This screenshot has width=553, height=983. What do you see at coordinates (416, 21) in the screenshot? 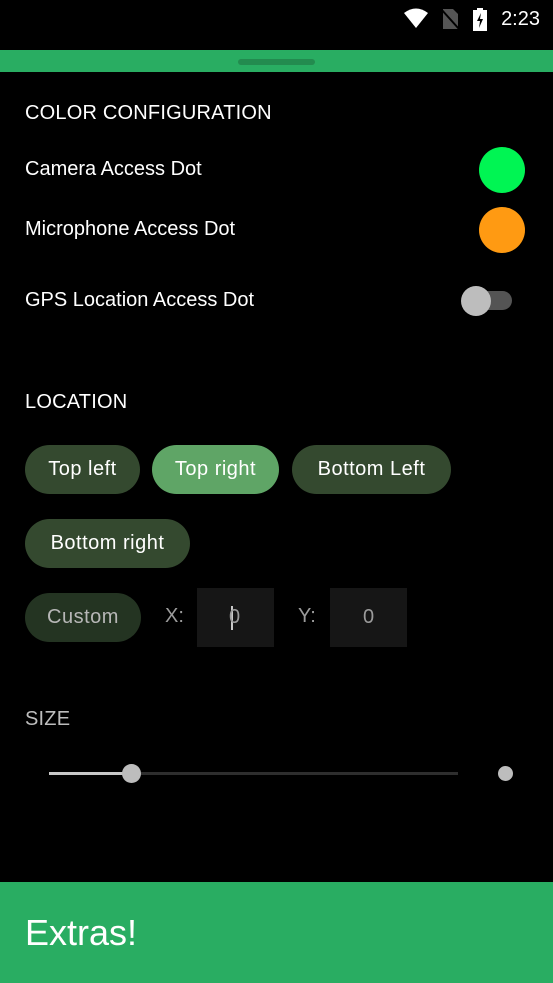
I see `wifi-icon` at bounding box center [416, 21].